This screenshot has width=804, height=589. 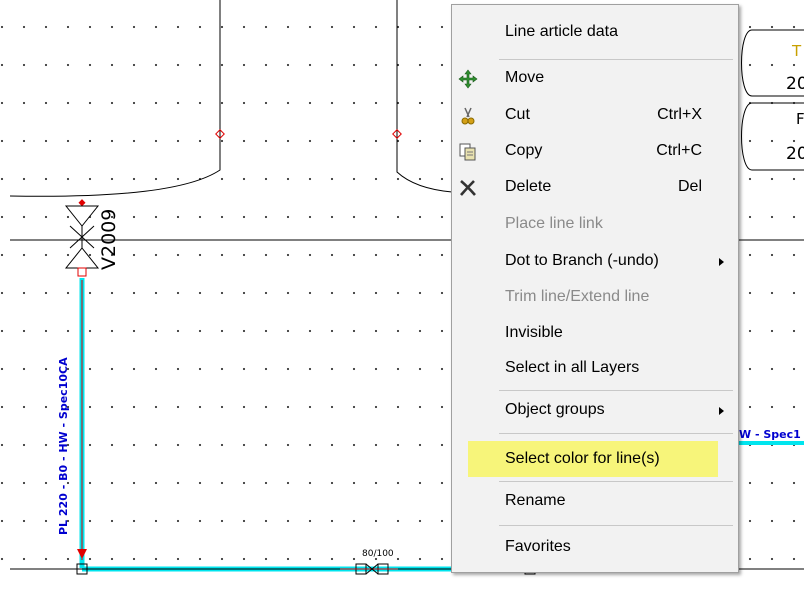 I want to click on connection-point, so click(x=82, y=203).